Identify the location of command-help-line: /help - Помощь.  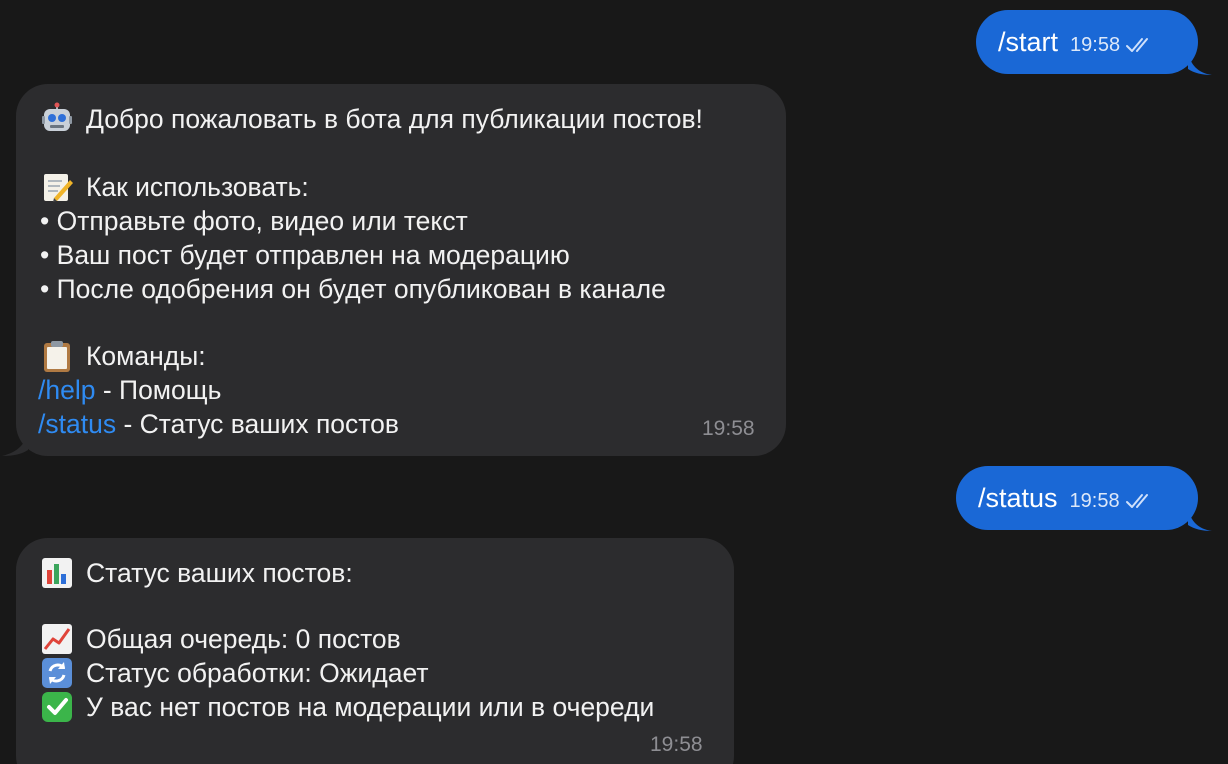
(129, 390).